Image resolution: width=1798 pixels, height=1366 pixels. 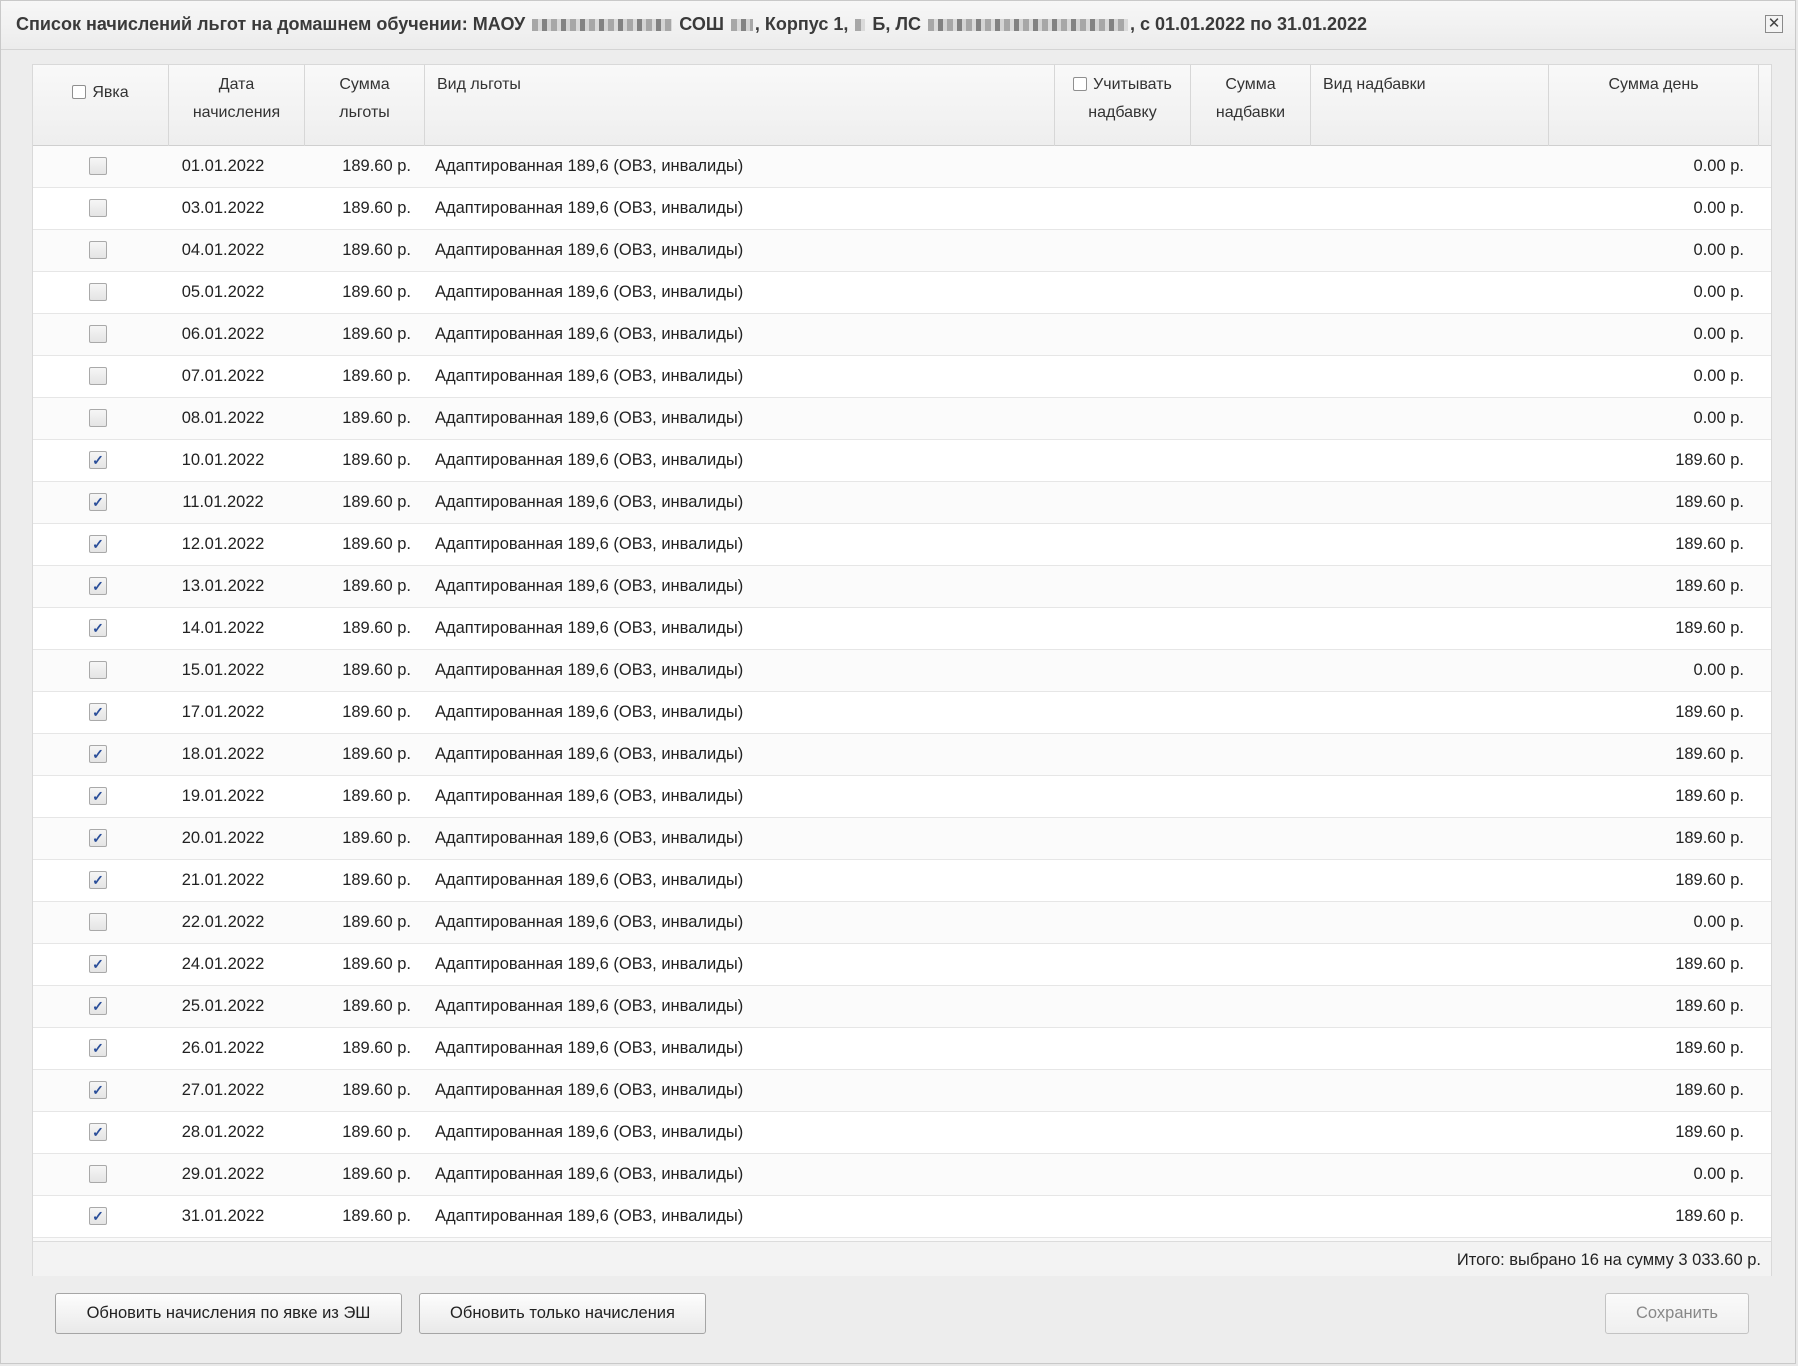 I want to click on title-text-period: , с 01.01.2022 по 31.01.2022, so click(x=1248, y=24).